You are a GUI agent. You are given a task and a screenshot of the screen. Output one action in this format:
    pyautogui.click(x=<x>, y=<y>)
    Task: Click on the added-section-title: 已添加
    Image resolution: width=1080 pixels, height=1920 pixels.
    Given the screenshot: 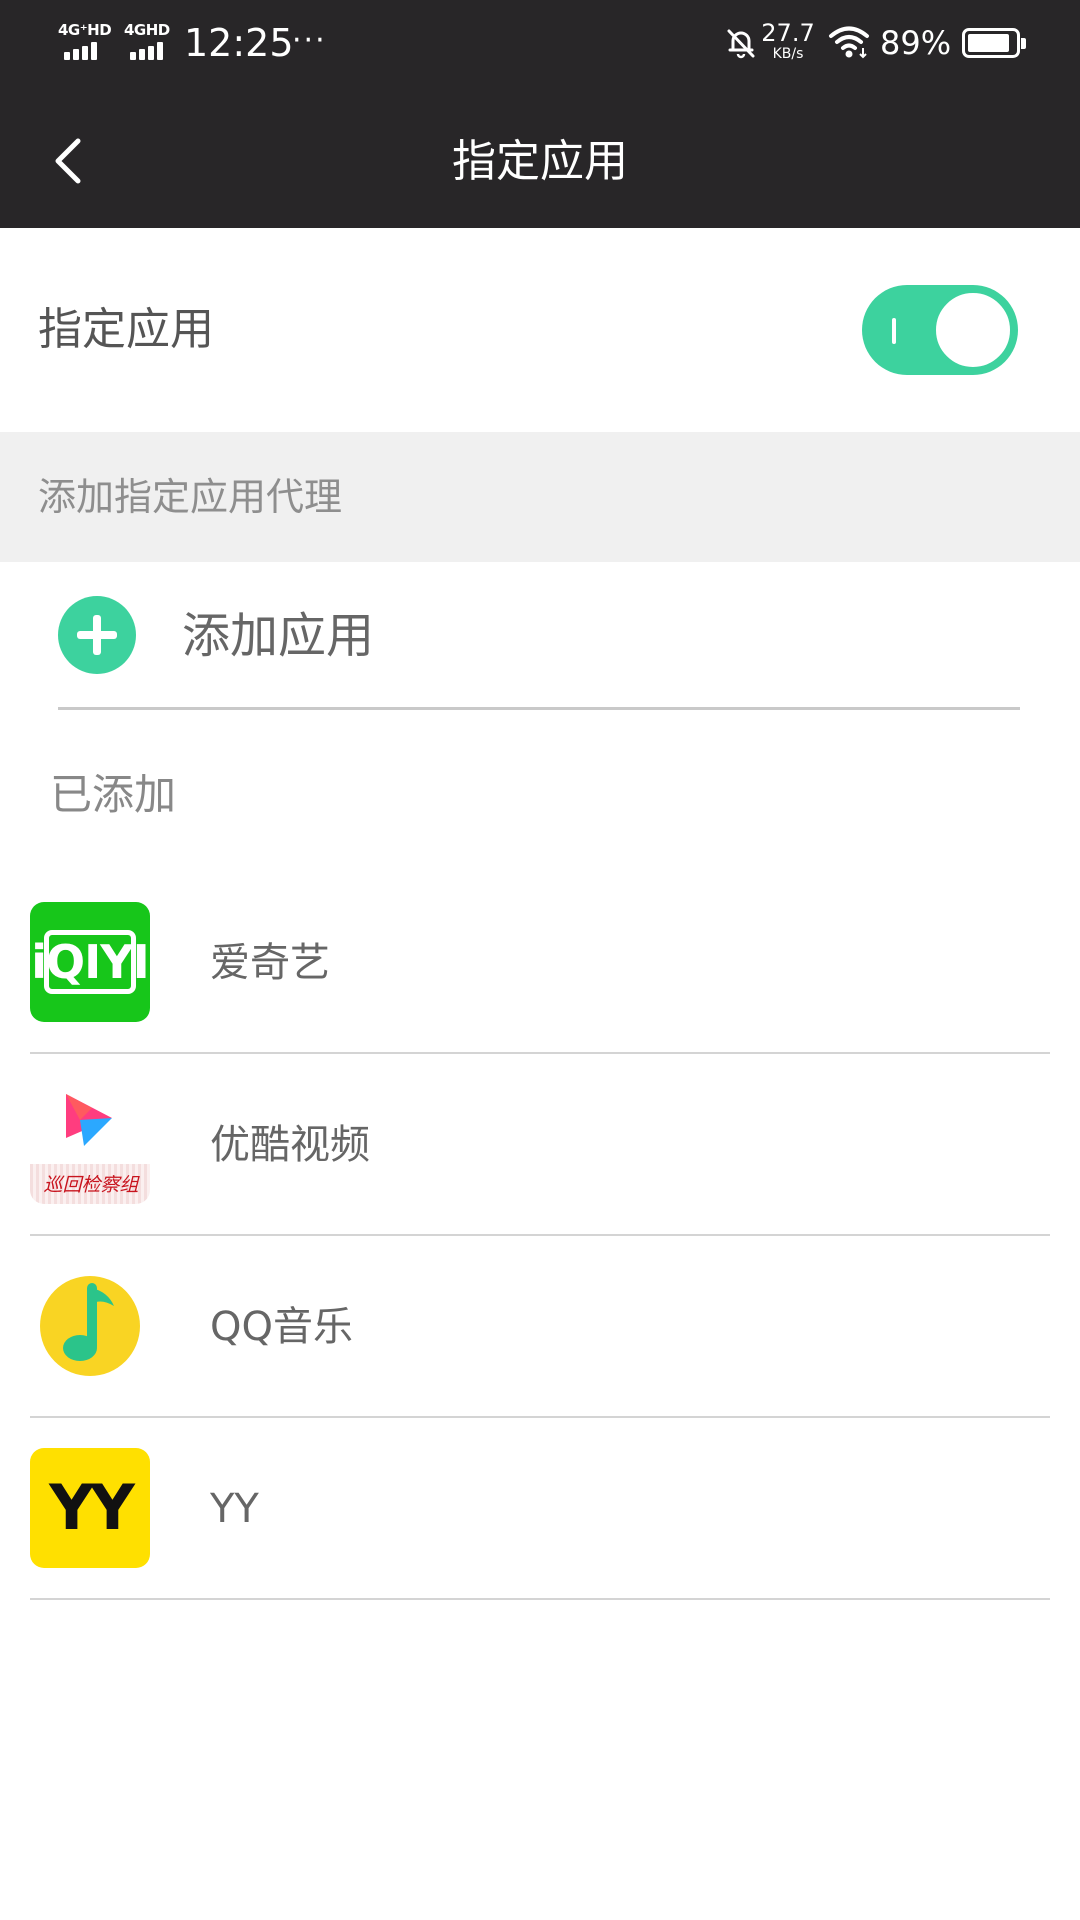 What is the action you would take?
    pyautogui.click(x=113, y=794)
    